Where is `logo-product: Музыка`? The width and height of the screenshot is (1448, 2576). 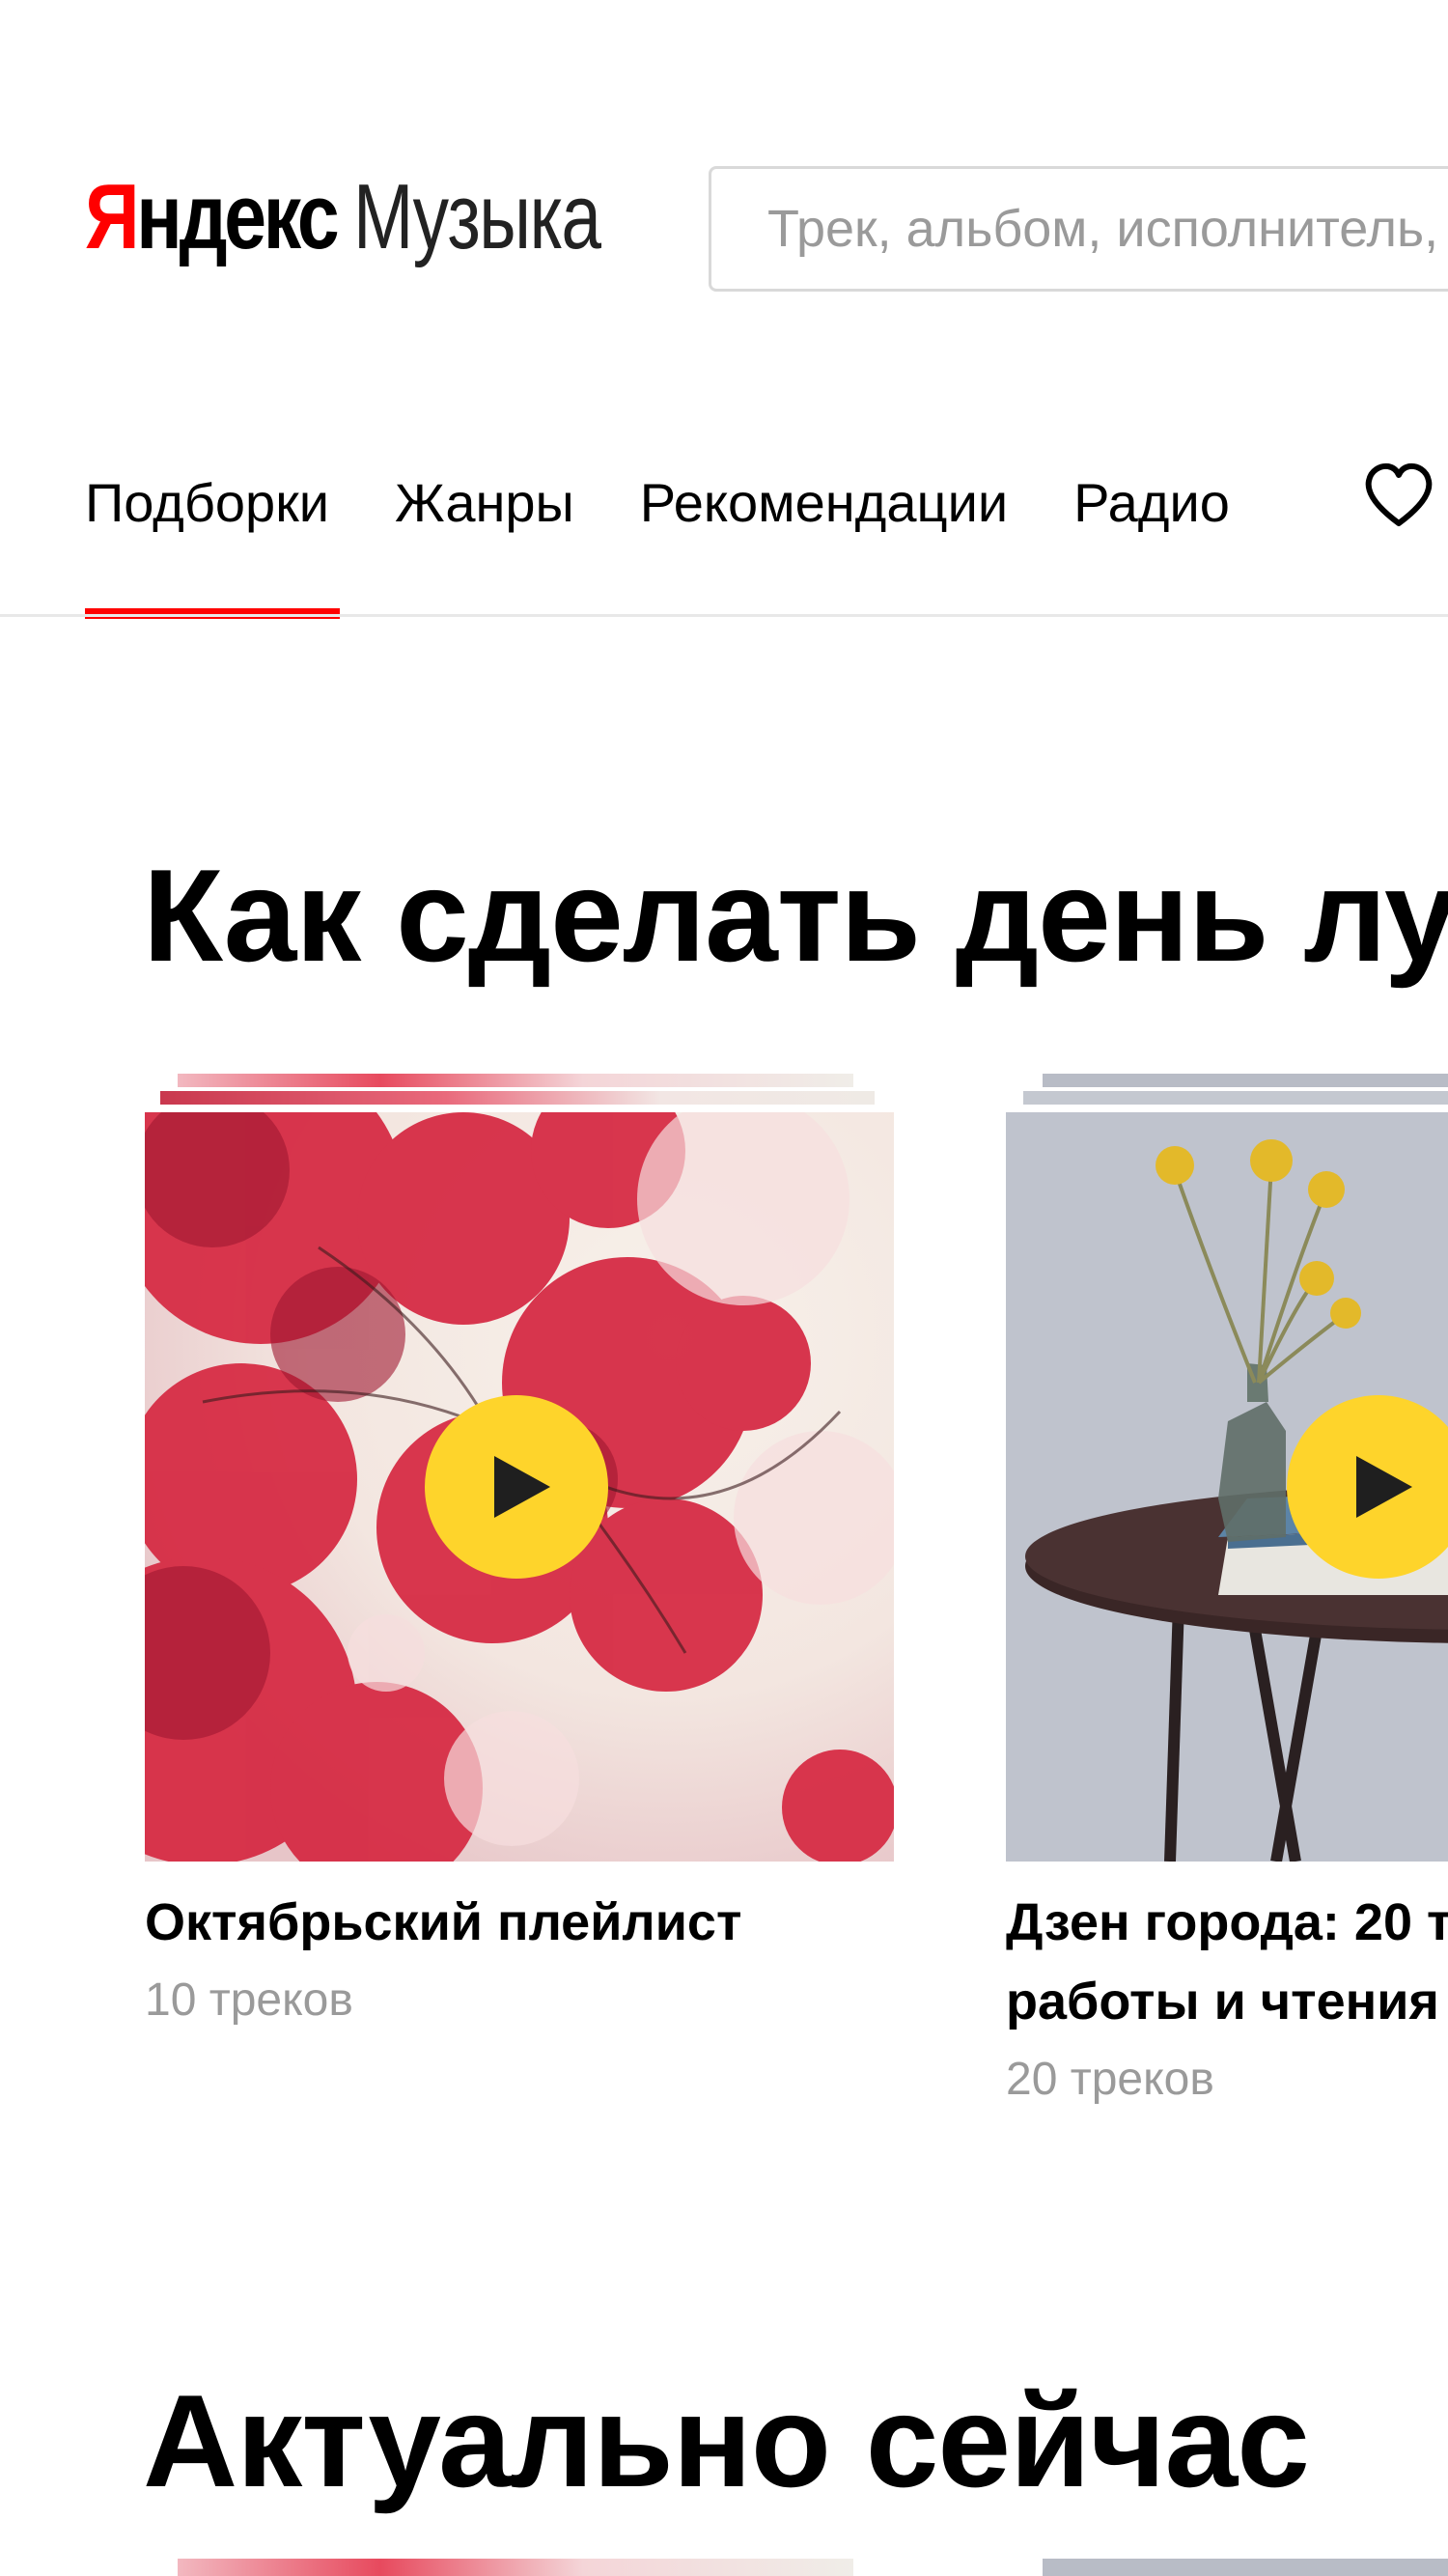
logo-product: Музыка is located at coordinates (477, 217).